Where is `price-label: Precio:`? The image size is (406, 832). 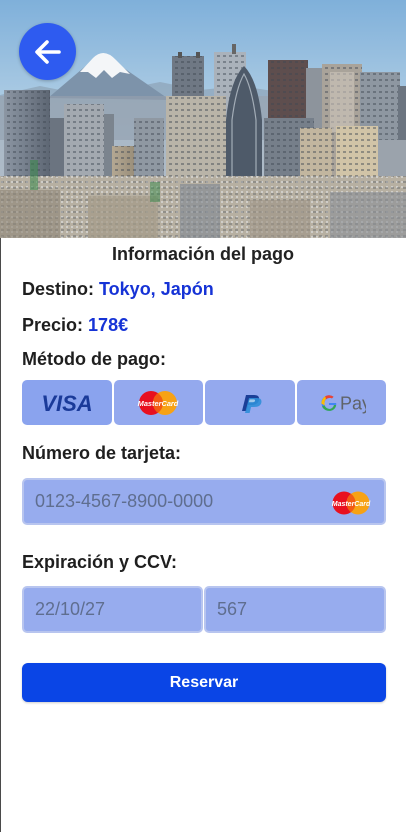
price-label: Precio: is located at coordinates (53, 325).